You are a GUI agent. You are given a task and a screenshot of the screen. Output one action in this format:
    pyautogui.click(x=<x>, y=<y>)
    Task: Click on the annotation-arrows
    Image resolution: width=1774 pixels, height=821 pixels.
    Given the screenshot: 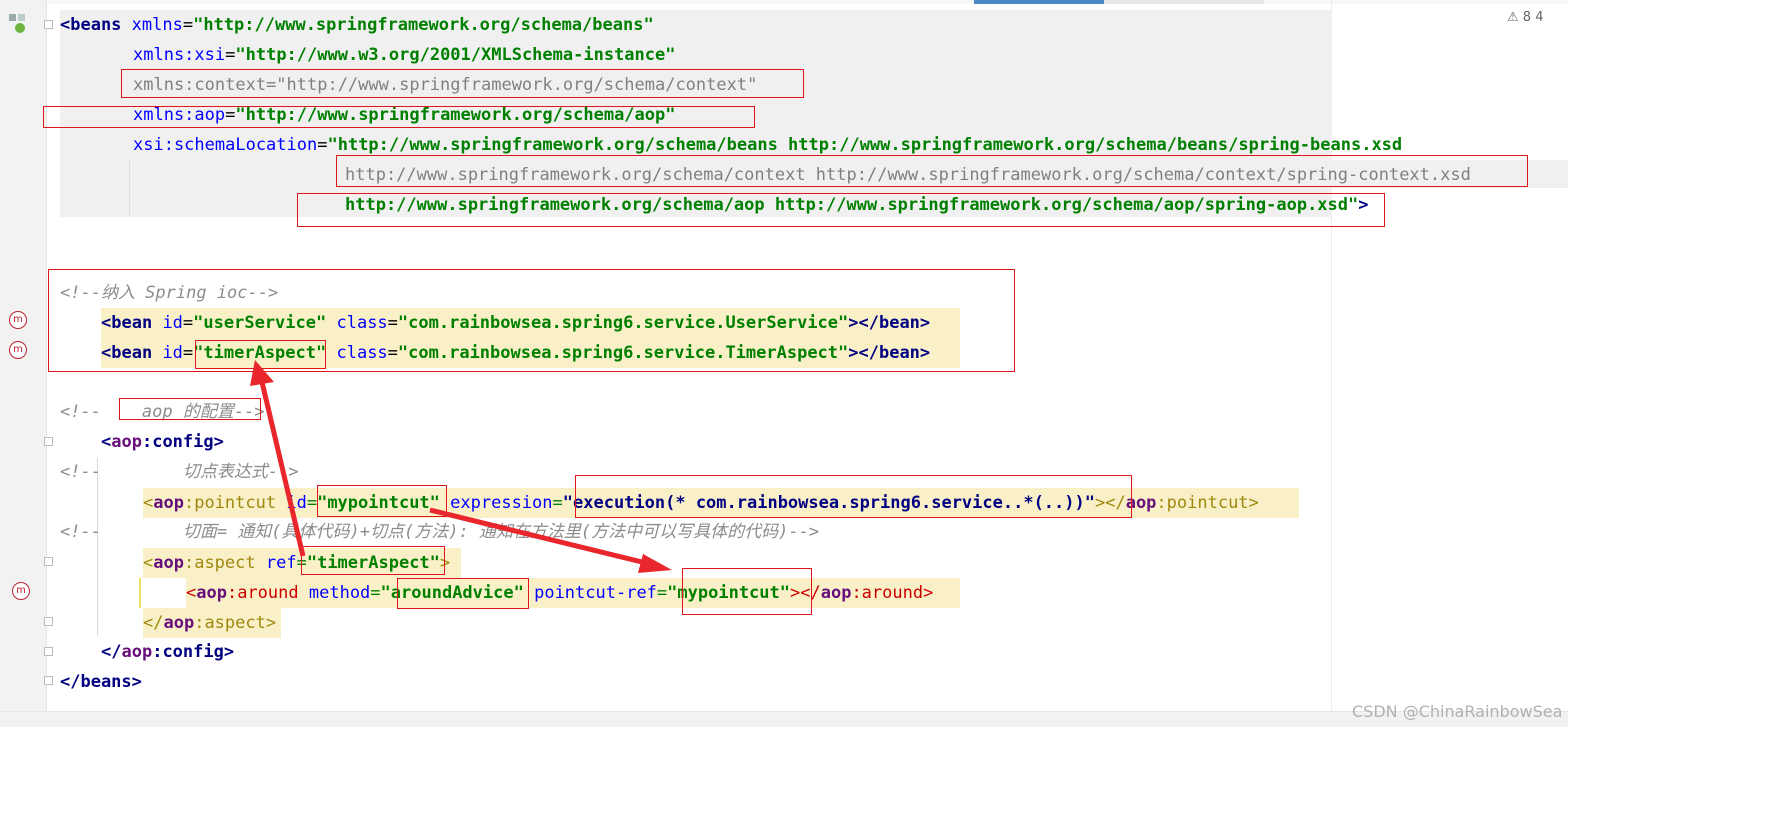 What is the action you would take?
    pyautogui.click(x=461, y=466)
    